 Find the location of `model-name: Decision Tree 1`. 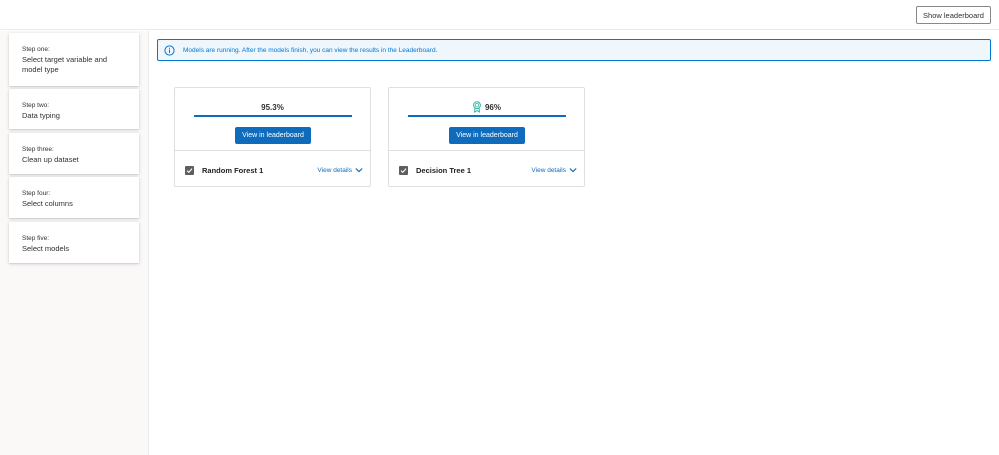

model-name: Decision Tree 1 is located at coordinates (444, 170).